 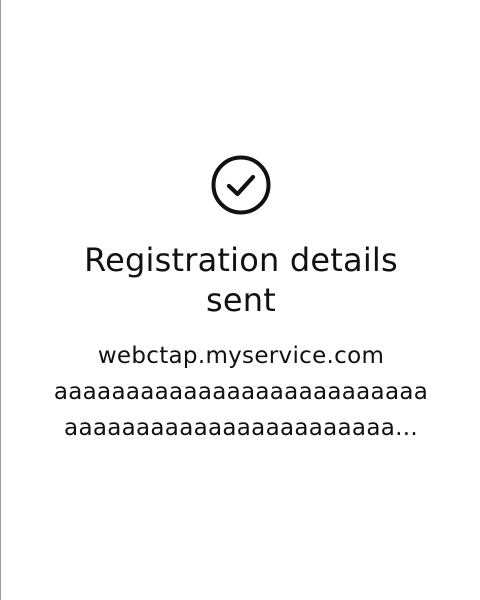 I want to click on site-domain: webctap.myservice.com, so click(x=241, y=356).